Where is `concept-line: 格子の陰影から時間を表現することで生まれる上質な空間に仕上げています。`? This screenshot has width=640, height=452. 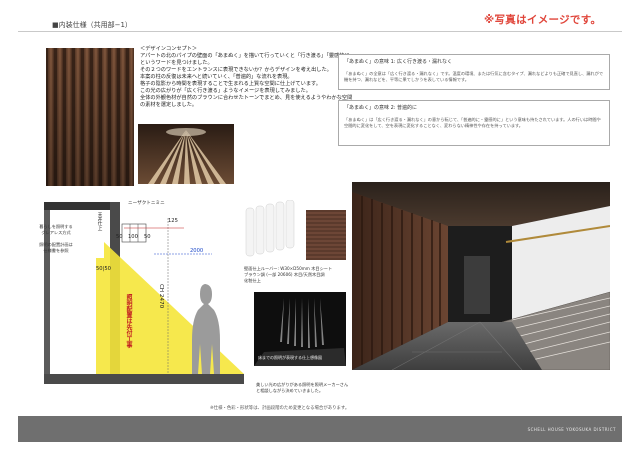
concept-line: 格子の陰影から時間を表現することで生まれる上質な空間に仕上げています。 is located at coordinates (230, 84).